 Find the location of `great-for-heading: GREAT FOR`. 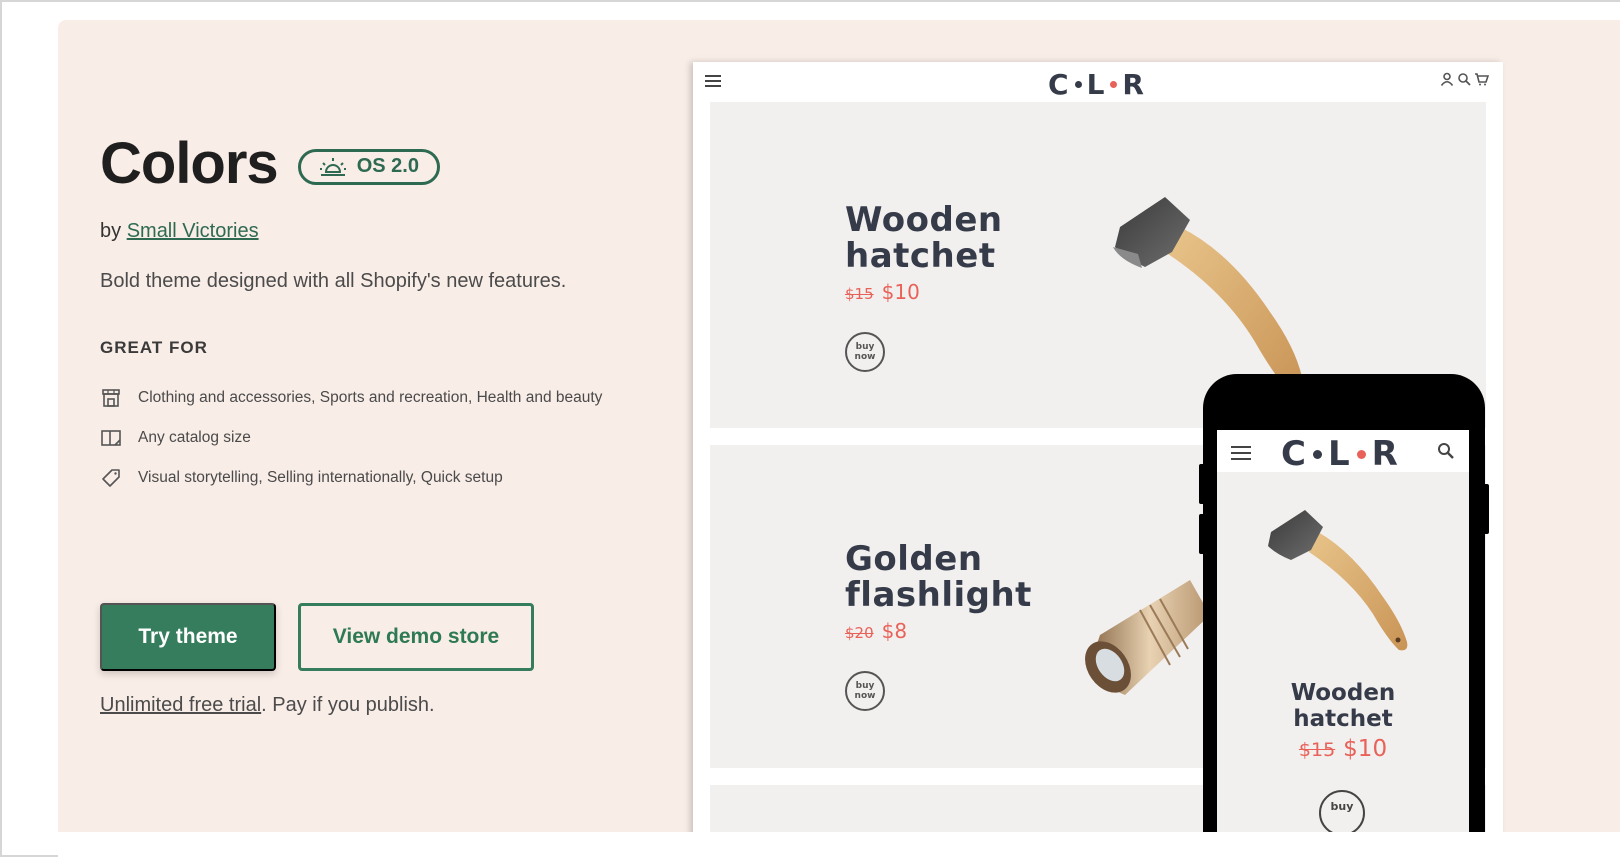

great-for-heading: GREAT FOR is located at coordinates (154, 347).